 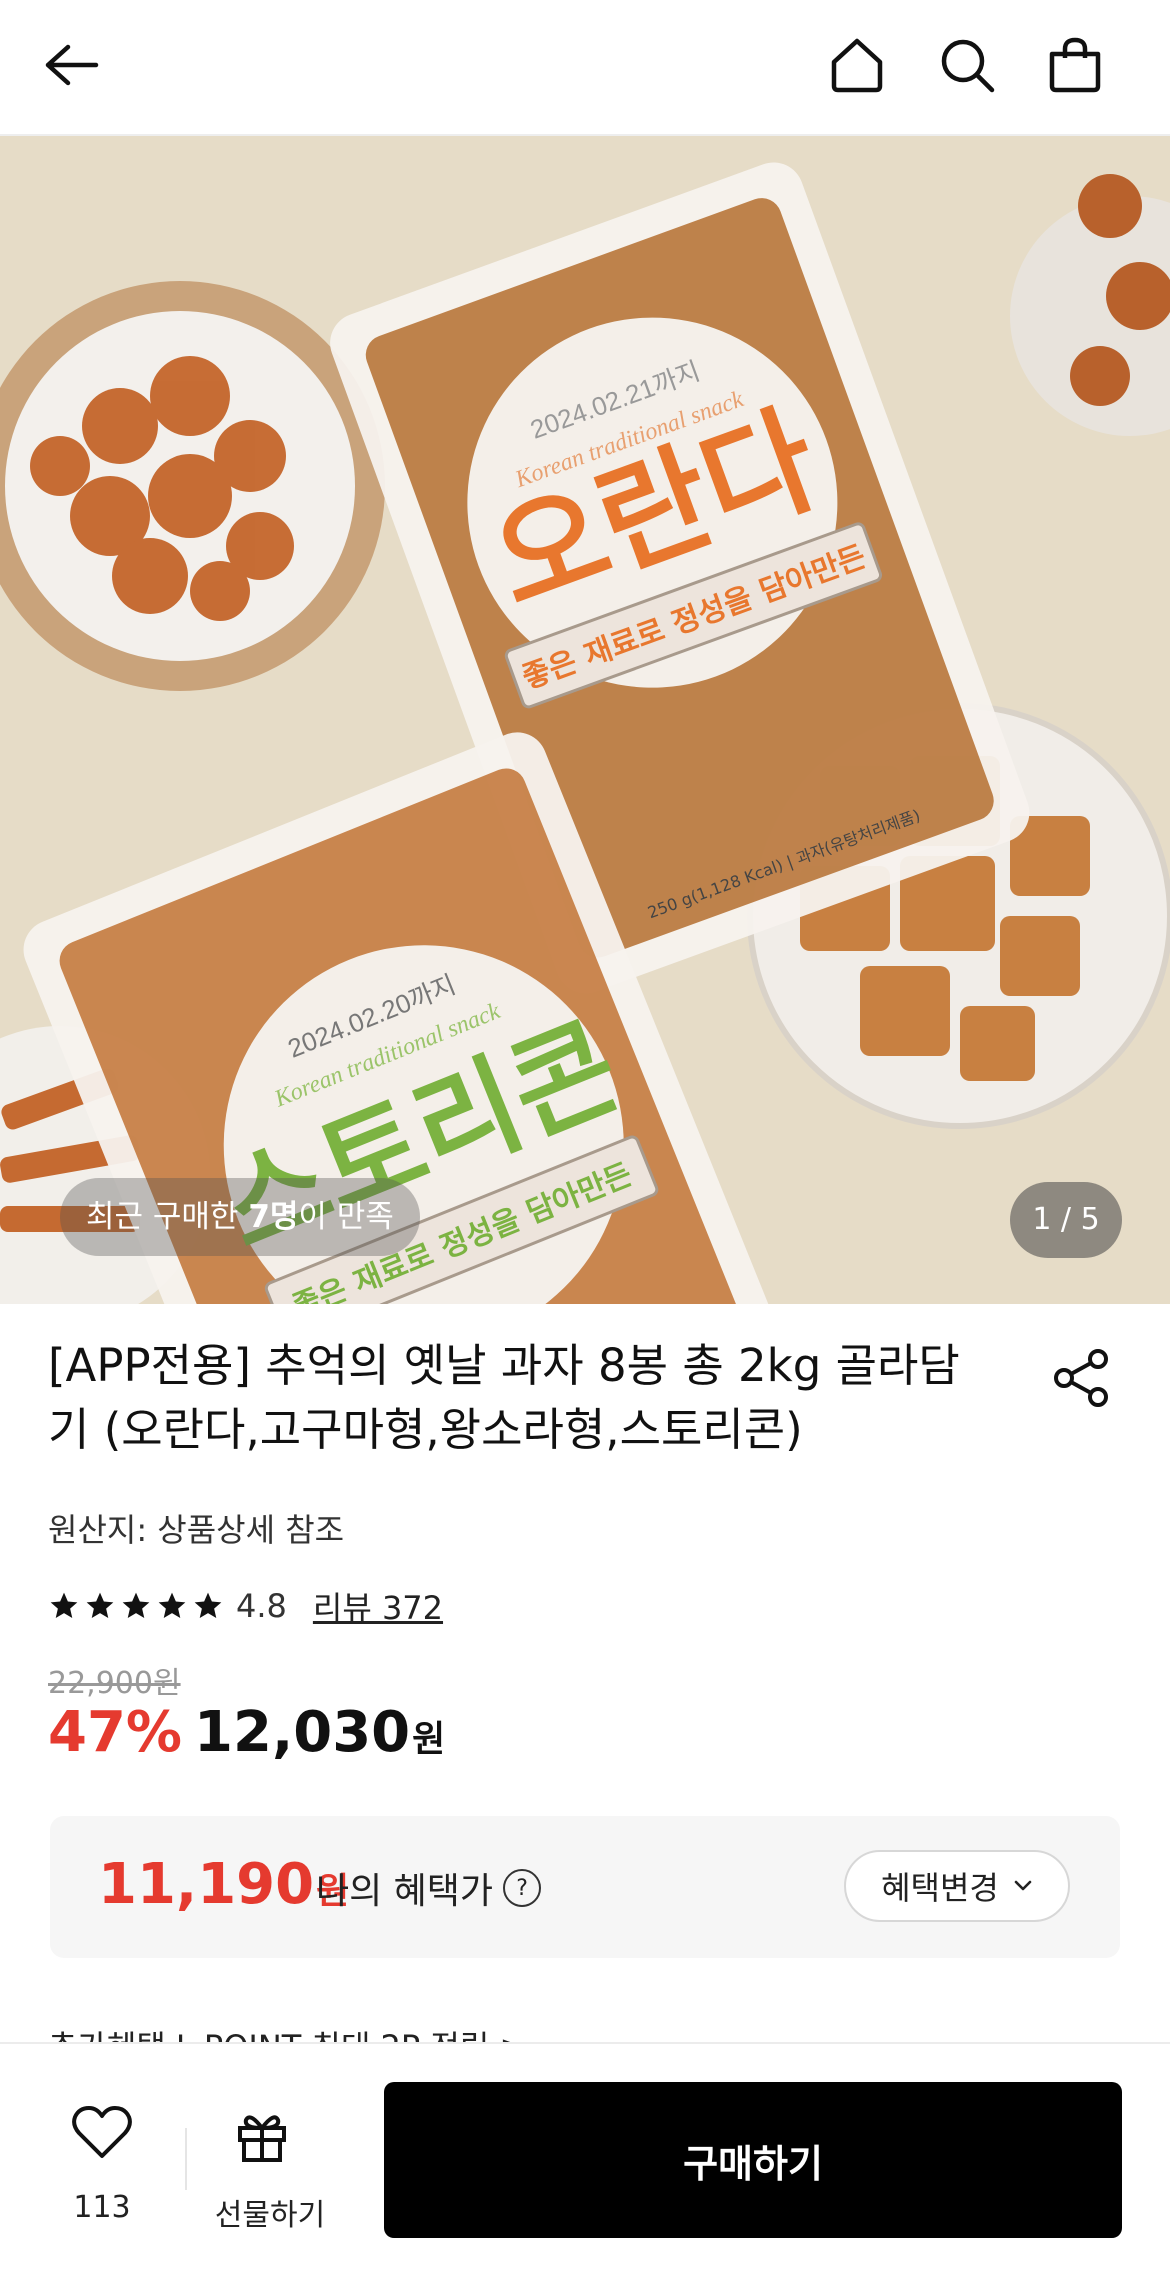 I want to click on extra-benefit-line: 추가혜택 L.POINT 최대 2P 적립 >, so click(x=348, y=2033).